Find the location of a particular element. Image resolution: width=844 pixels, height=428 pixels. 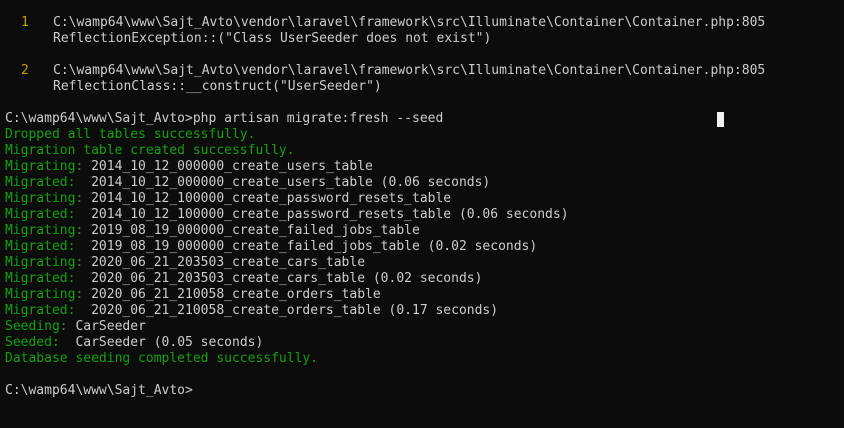

output-value: CarSeeder is located at coordinates (110, 326).